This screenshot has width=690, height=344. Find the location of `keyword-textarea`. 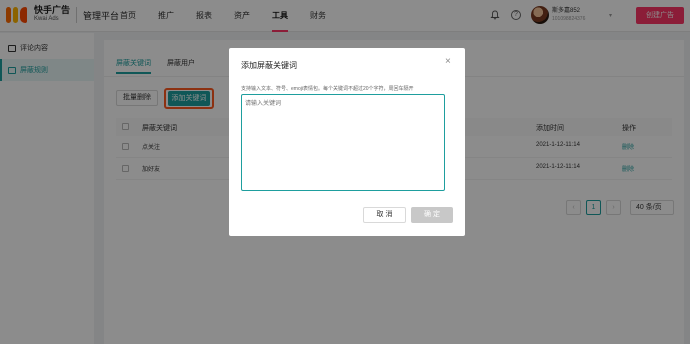

keyword-textarea is located at coordinates (343, 142).